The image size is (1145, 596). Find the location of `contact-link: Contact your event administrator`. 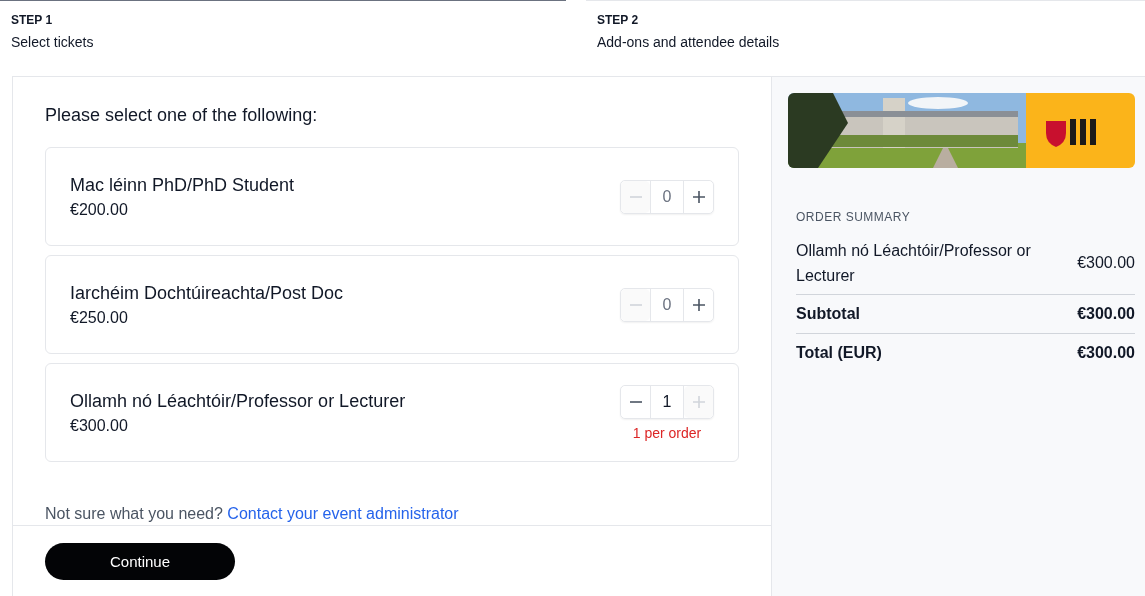

contact-link: Contact your event administrator is located at coordinates (343, 513).